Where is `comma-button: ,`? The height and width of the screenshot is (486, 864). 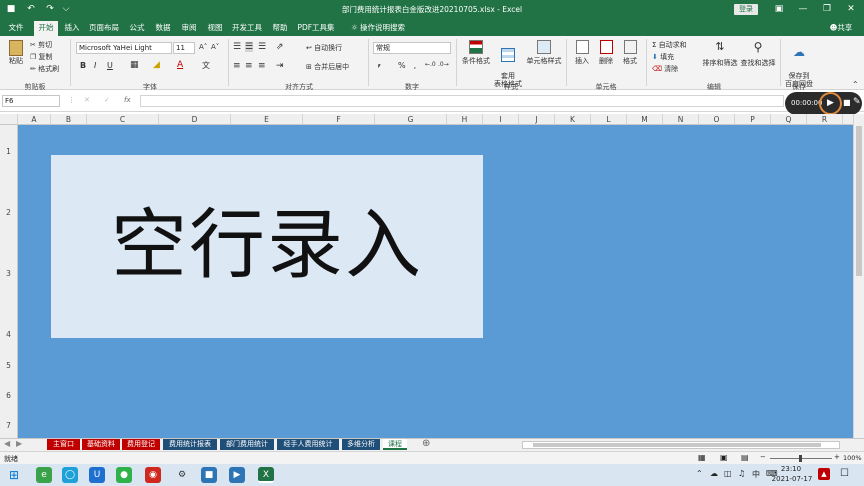
comma-button: , is located at coordinates (415, 65).